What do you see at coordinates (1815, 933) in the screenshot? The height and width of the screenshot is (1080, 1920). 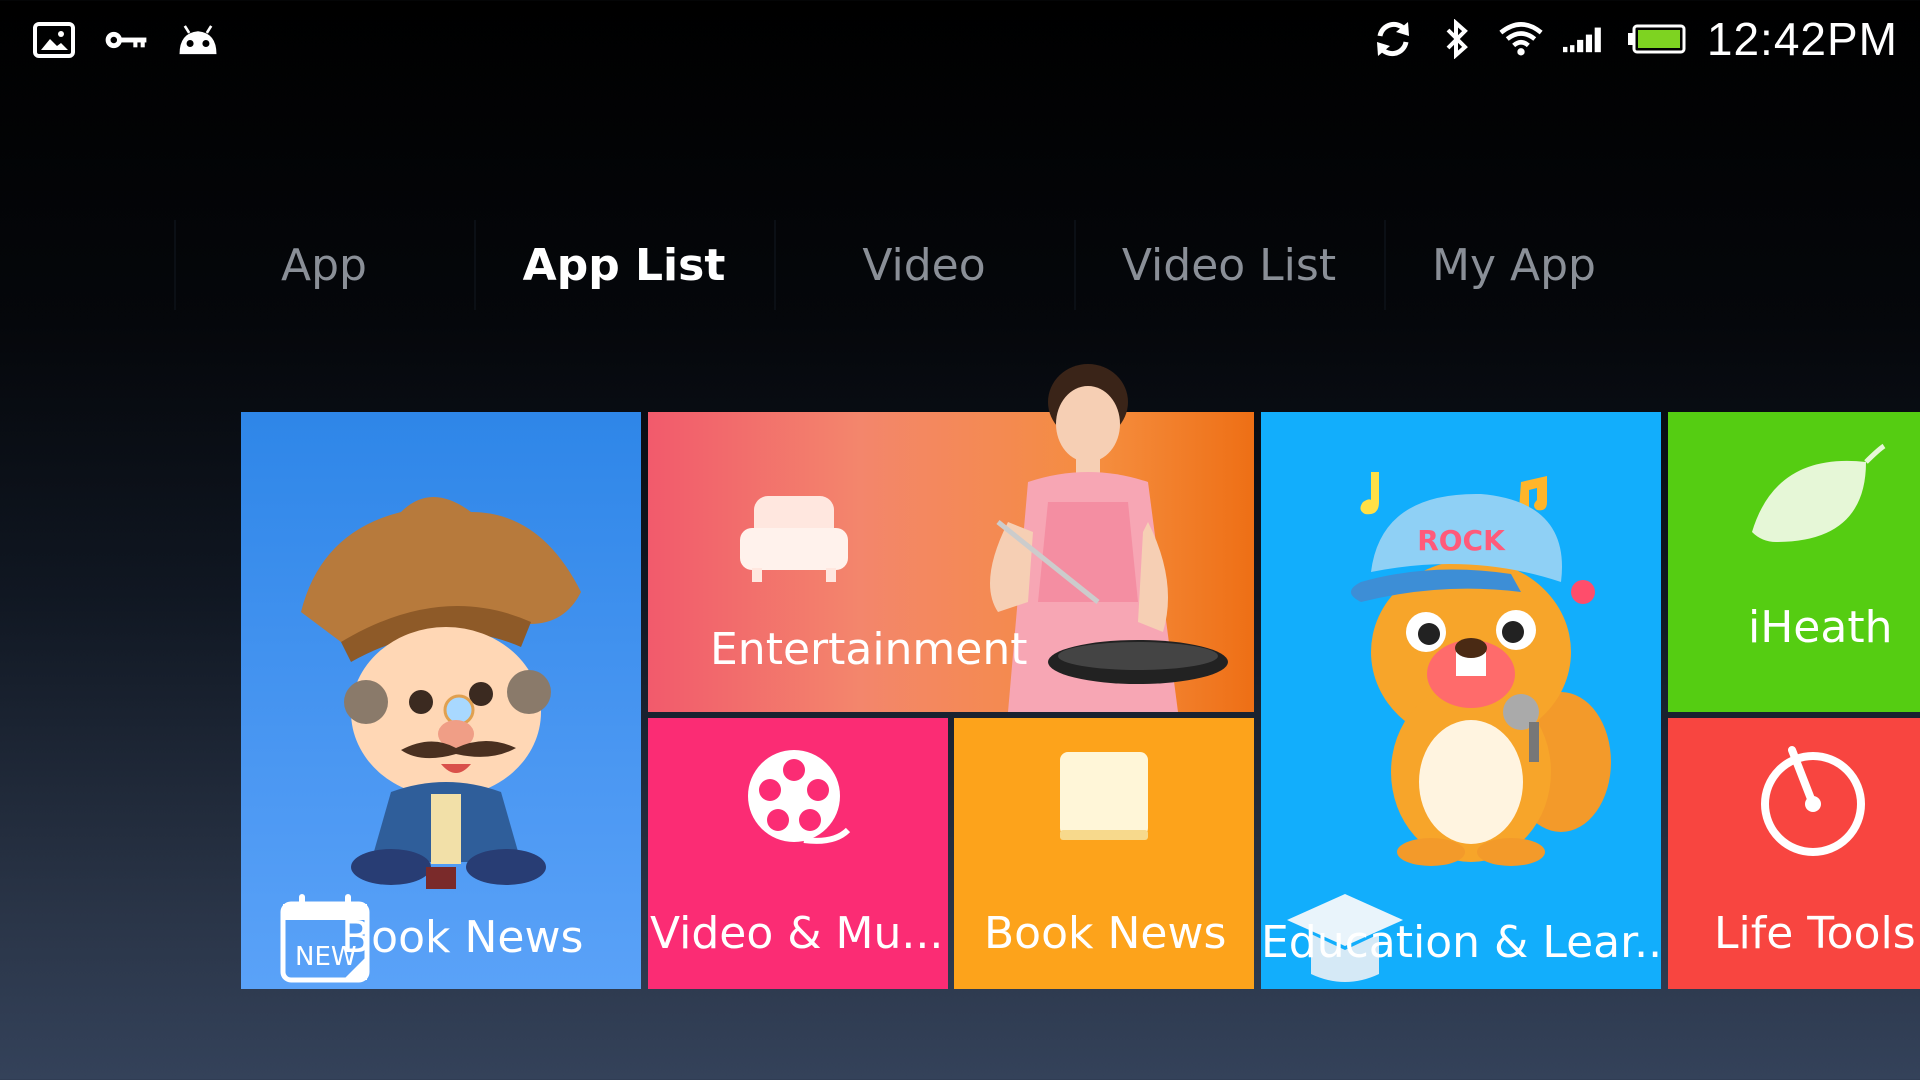 I see `tile-life-tools-label: Life Tools` at bounding box center [1815, 933].